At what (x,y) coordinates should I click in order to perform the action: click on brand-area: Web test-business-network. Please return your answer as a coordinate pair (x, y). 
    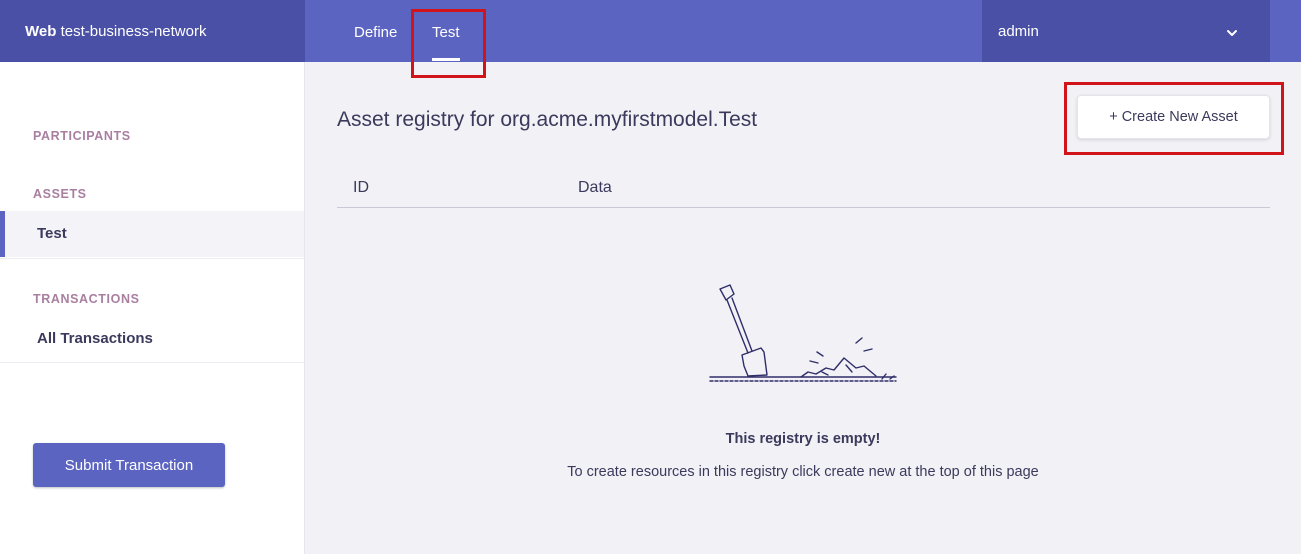
    Looking at the image, I should click on (152, 31).